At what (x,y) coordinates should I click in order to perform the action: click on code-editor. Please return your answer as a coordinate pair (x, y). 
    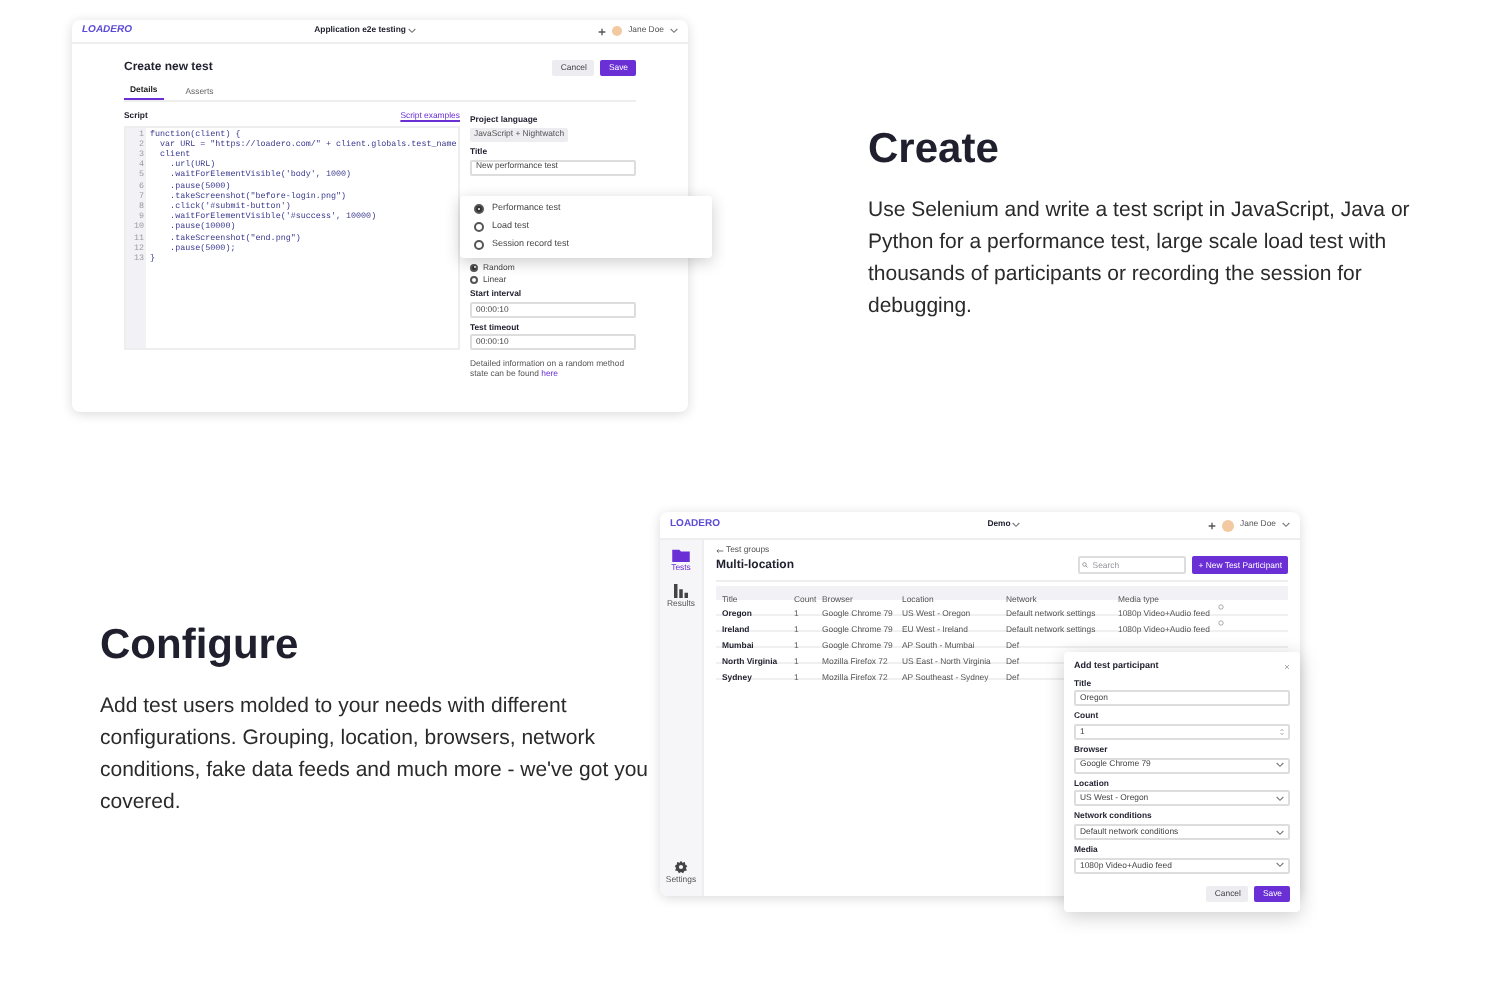
    Looking at the image, I should click on (292, 237).